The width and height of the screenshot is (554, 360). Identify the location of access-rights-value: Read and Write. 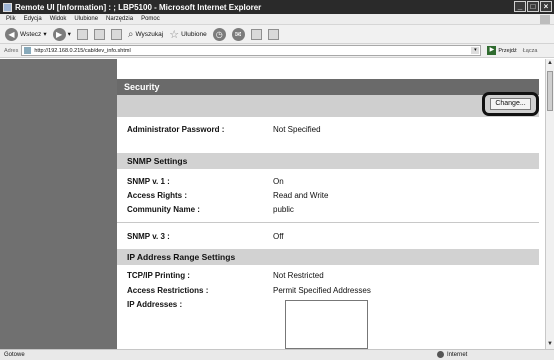
(301, 195).